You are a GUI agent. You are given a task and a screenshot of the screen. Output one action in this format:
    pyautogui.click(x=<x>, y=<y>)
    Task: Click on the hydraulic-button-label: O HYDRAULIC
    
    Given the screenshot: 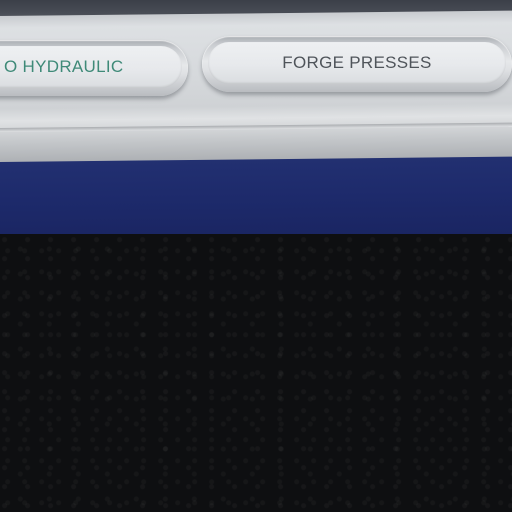 What is the action you would take?
    pyautogui.click(x=64, y=66)
    